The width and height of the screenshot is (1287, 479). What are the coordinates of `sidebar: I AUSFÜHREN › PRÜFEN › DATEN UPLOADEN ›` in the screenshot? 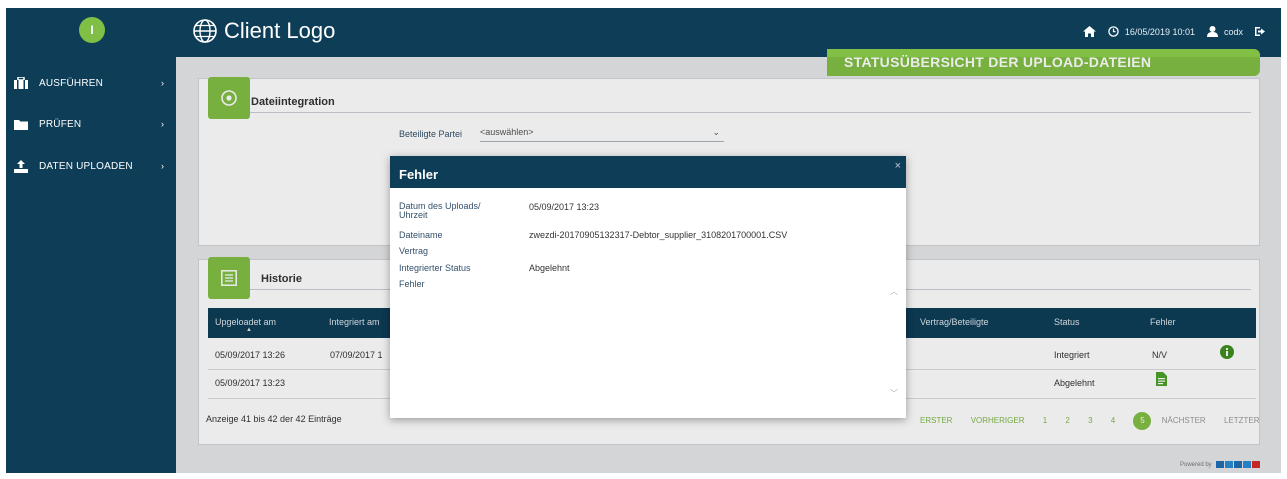 It's located at (91, 240).